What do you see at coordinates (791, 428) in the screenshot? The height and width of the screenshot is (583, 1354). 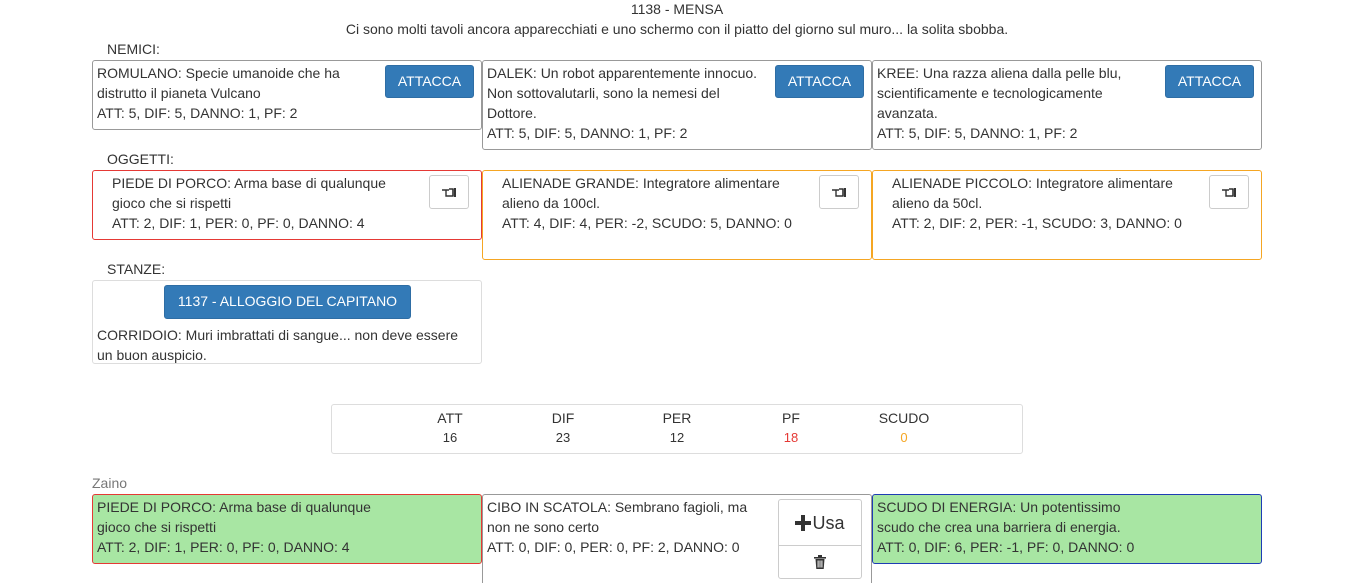 I see `stat-pf: PF 18` at bounding box center [791, 428].